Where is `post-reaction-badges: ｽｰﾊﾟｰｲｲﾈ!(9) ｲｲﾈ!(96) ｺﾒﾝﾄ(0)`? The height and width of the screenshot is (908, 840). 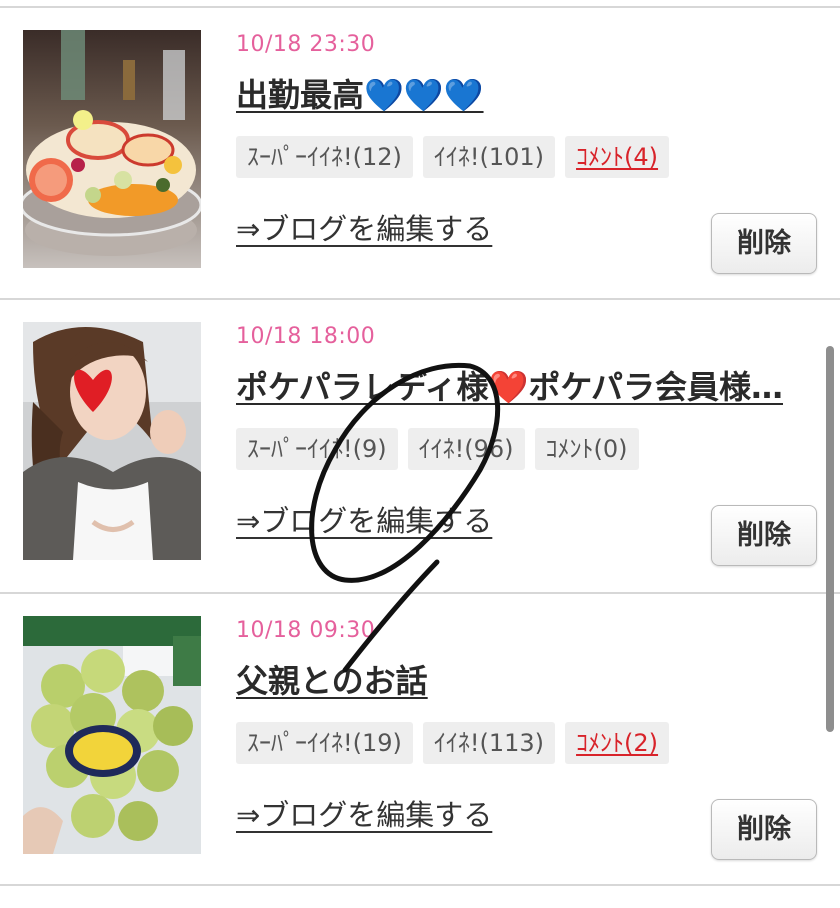
post-reaction-badges: ｽｰﾊﾟｰｲｲﾈ!(9) ｲｲﾈ!(96) ｺﾒﾝﾄ(0) is located at coordinates (437, 449).